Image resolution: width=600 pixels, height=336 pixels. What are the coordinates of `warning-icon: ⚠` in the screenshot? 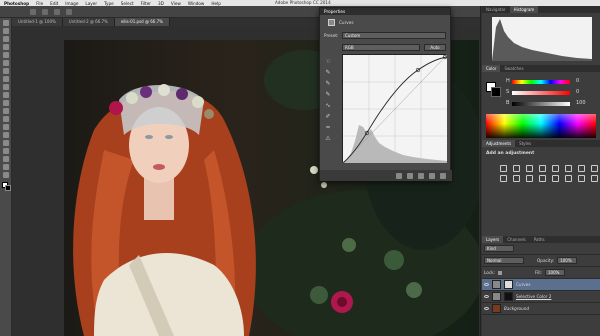 It's located at (328, 139).